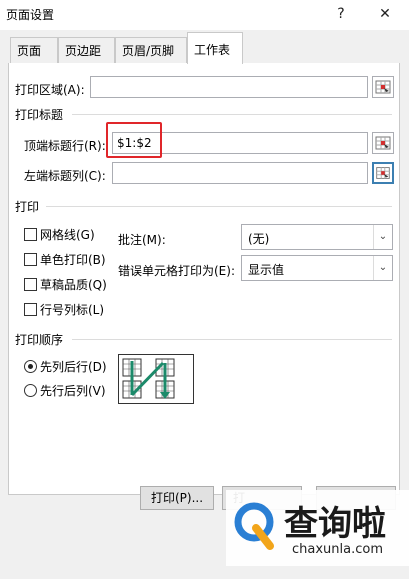 The width and height of the screenshot is (409, 579). Describe the element at coordinates (266, 270) in the screenshot. I see `cell-errors-value: 显示值` at that location.